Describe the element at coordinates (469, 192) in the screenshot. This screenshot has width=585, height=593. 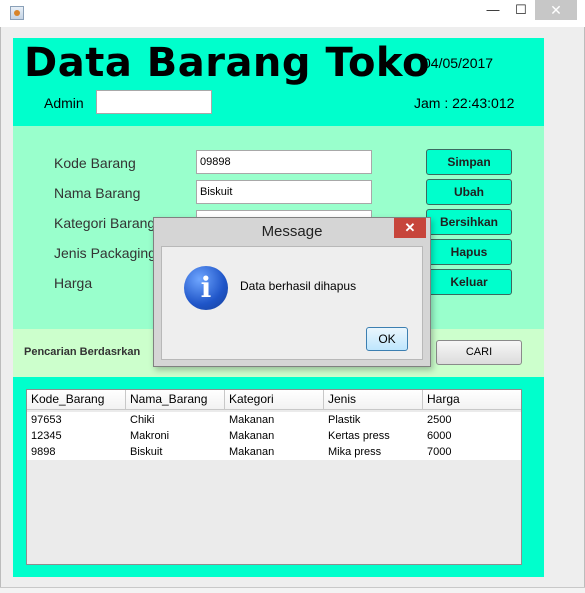
I see `ubah-button: Ubah` at that location.